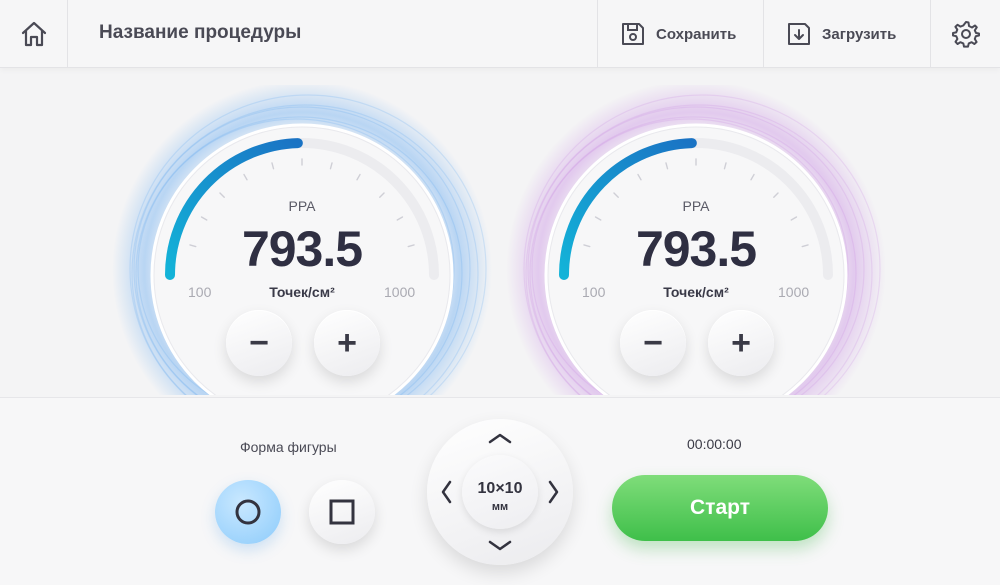 The width and height of the screenshot is (1000, 585). What do you see at coordinates (500, 34) in the screenshot?
I see `top-bar: Название процедуры Сохранить Загрузить` at bounding box center [500, 34].